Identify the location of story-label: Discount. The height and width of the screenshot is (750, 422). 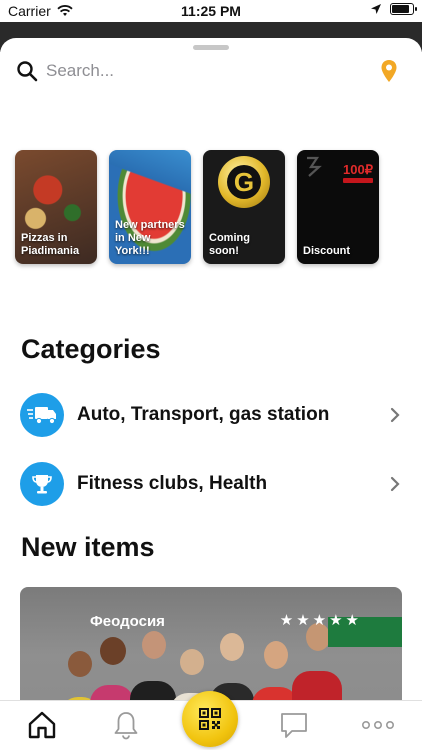
(327, 251).